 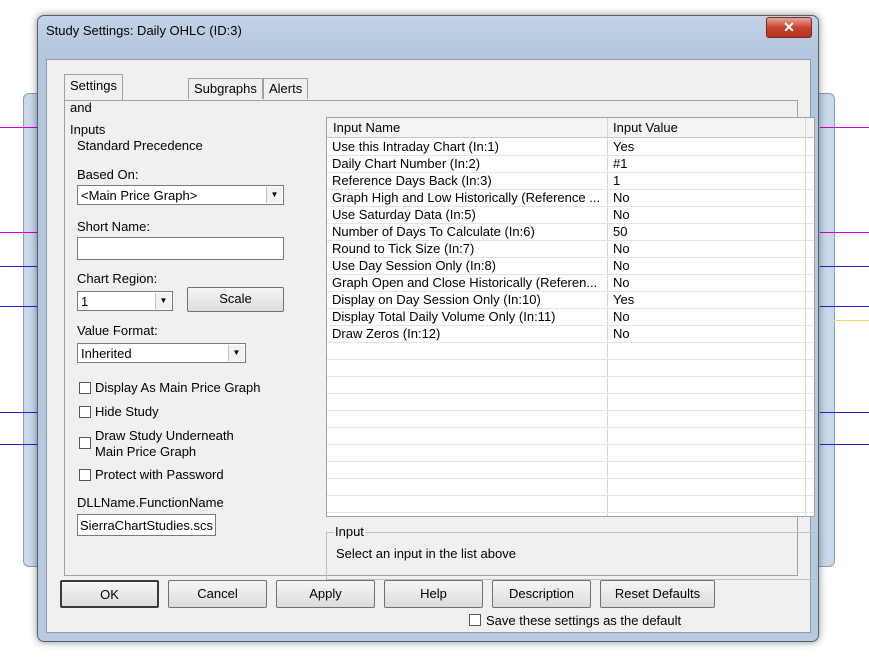 I want to click on chart-region-label: Chart Region:, so click(x=117, y=278).